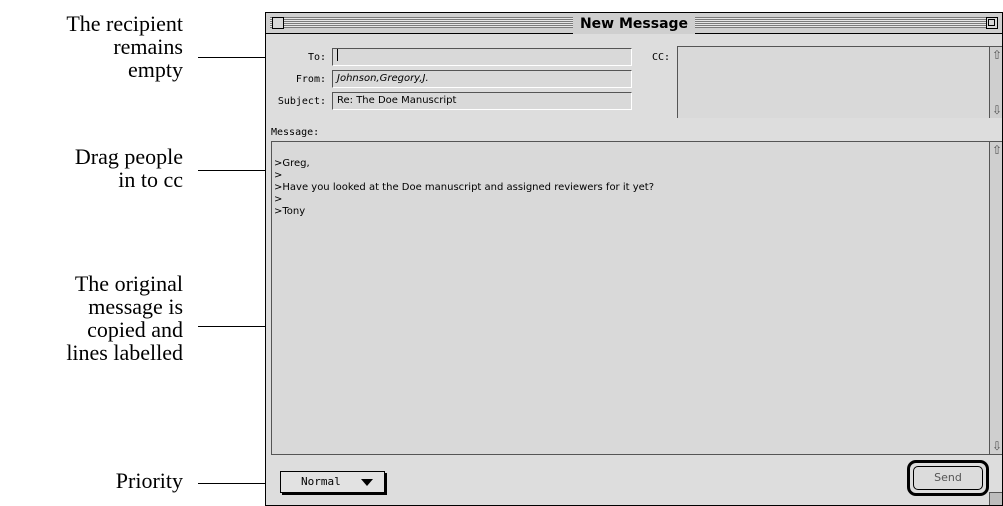 This screenshot has width=1003, height=506. What do you see at coordinates (316, 57) in the screenshot?
I see `to-label: To:` at bounding box center [316, 57].